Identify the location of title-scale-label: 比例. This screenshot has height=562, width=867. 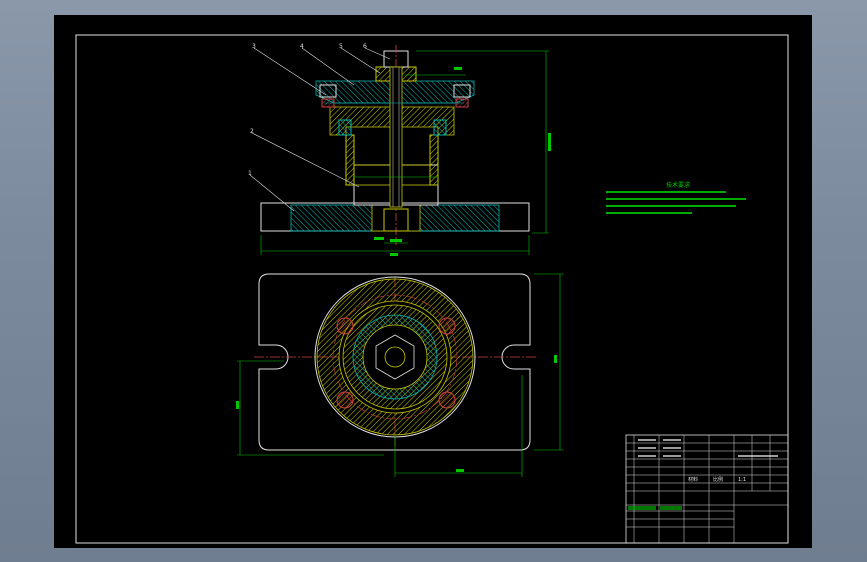
(718, 479).